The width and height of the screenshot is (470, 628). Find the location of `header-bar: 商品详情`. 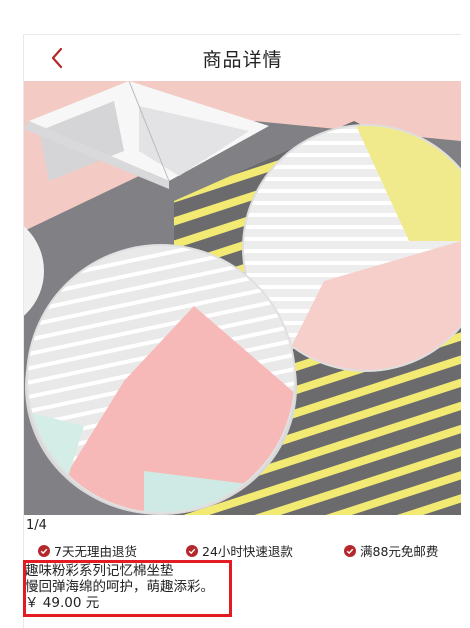

header-bar: 商品详情 is located at coordinates (242, 58).